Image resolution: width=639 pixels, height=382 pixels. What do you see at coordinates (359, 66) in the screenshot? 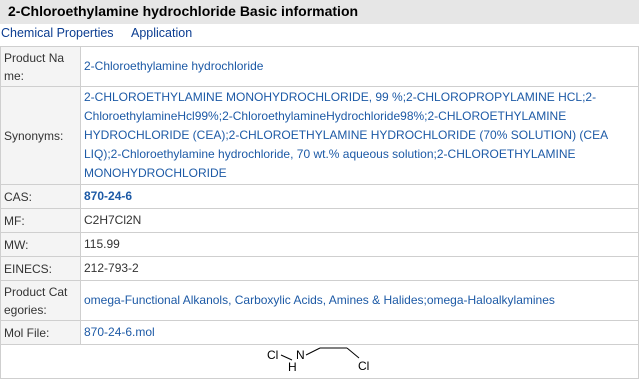
I see `product-name-value: 2-Chloroethylamine hydrochloride` at bounding box center [359, 66].